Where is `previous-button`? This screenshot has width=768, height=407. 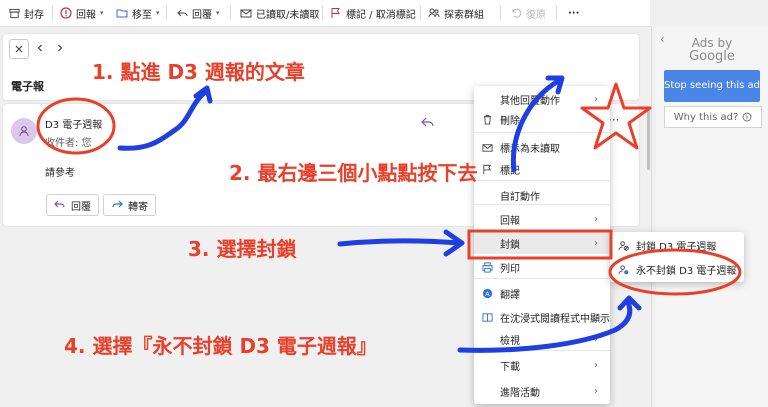
previous-button is located at coordinates (40, 48).